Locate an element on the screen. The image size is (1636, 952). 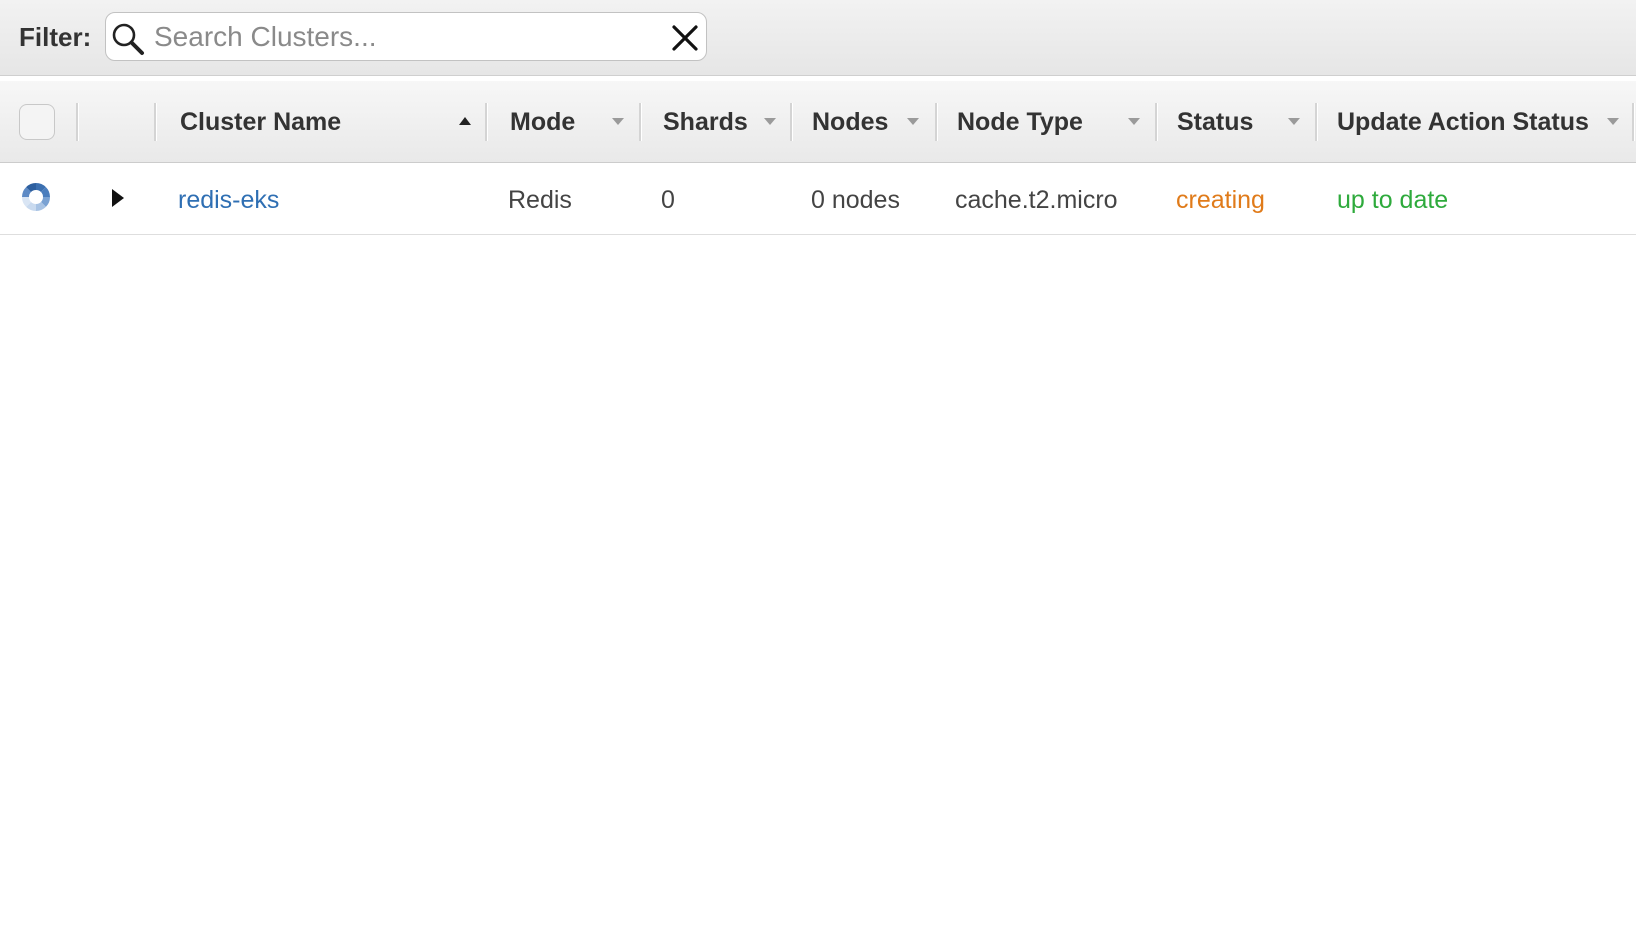
search-input is located at coordinates (404, 37).